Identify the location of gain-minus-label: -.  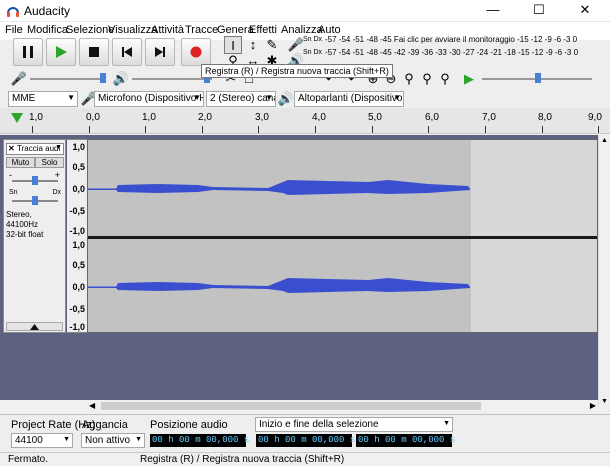
(10, 175).